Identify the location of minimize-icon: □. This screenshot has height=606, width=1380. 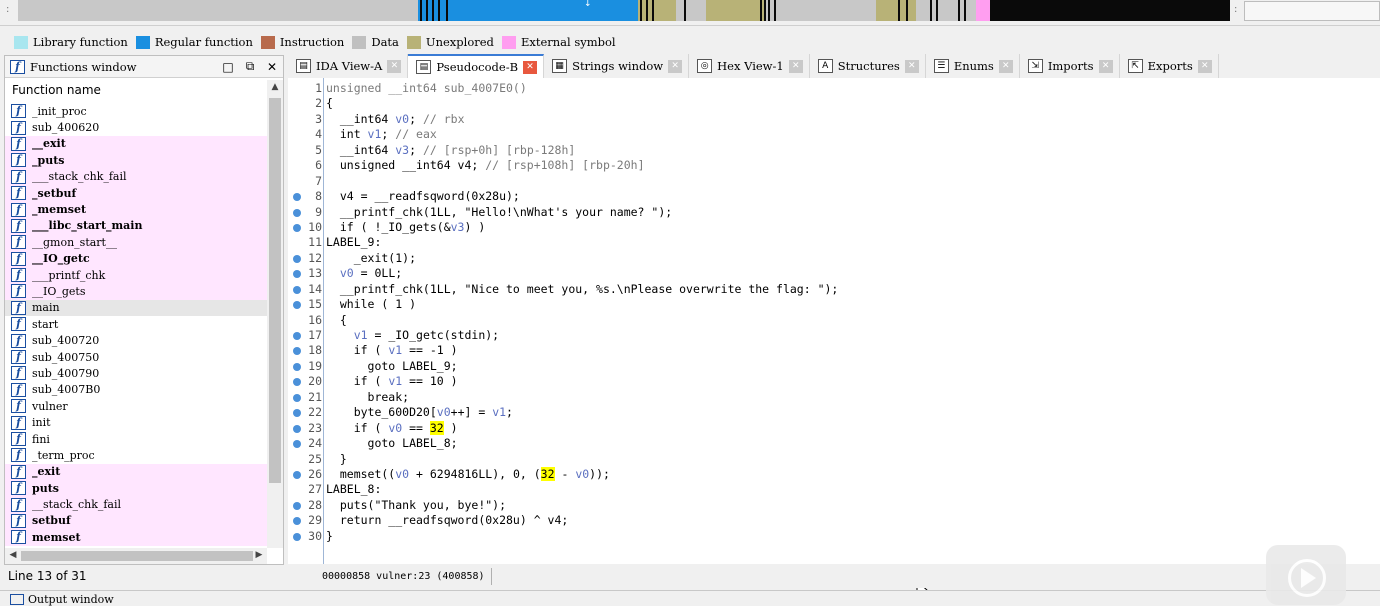
(228, 67).